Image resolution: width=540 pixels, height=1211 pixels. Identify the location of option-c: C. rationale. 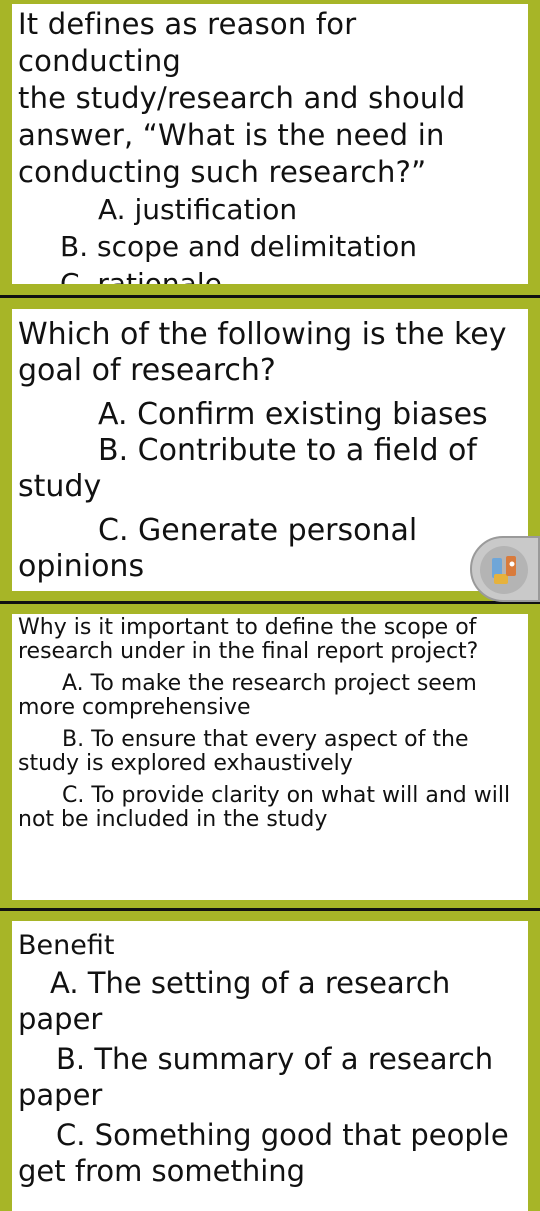
(141, 275).